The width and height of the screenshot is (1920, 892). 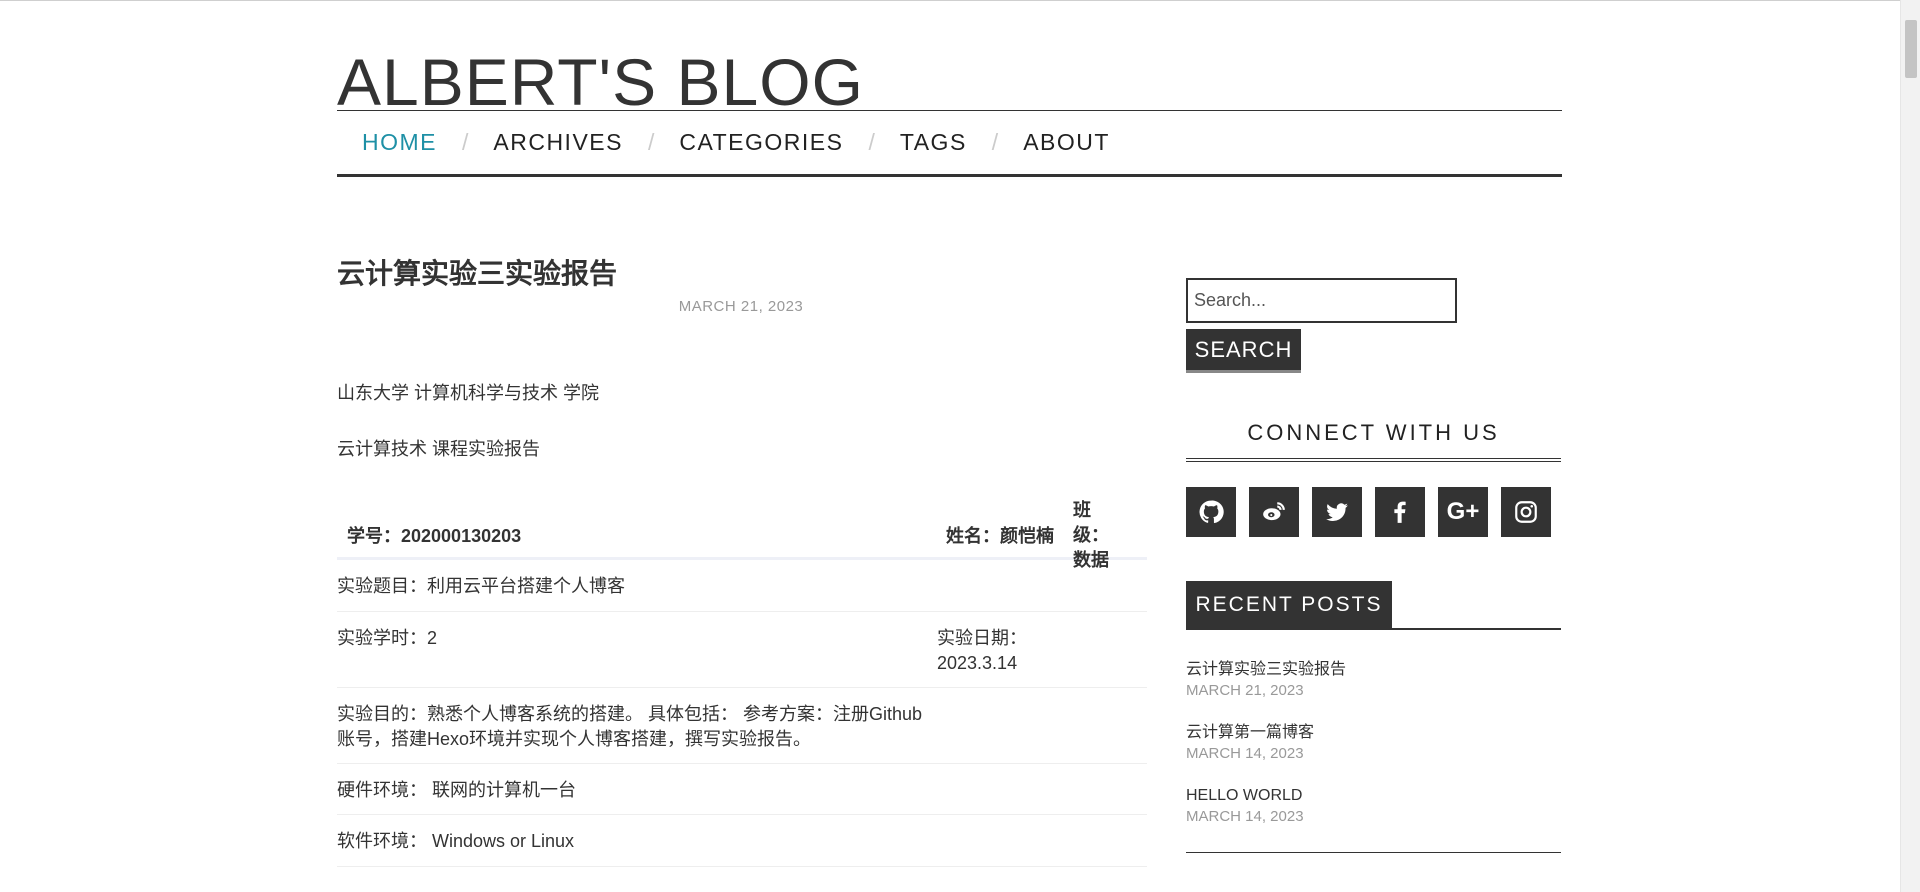 I want to click on table-row: 软件环境： Windows or Linux, so click(x=742, y=841).